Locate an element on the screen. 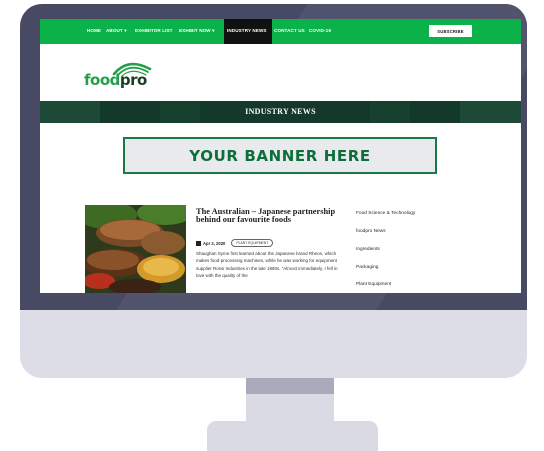 The image size is (544, 451). logo-wordmark: foodpro is located at coordinates (115, 80).